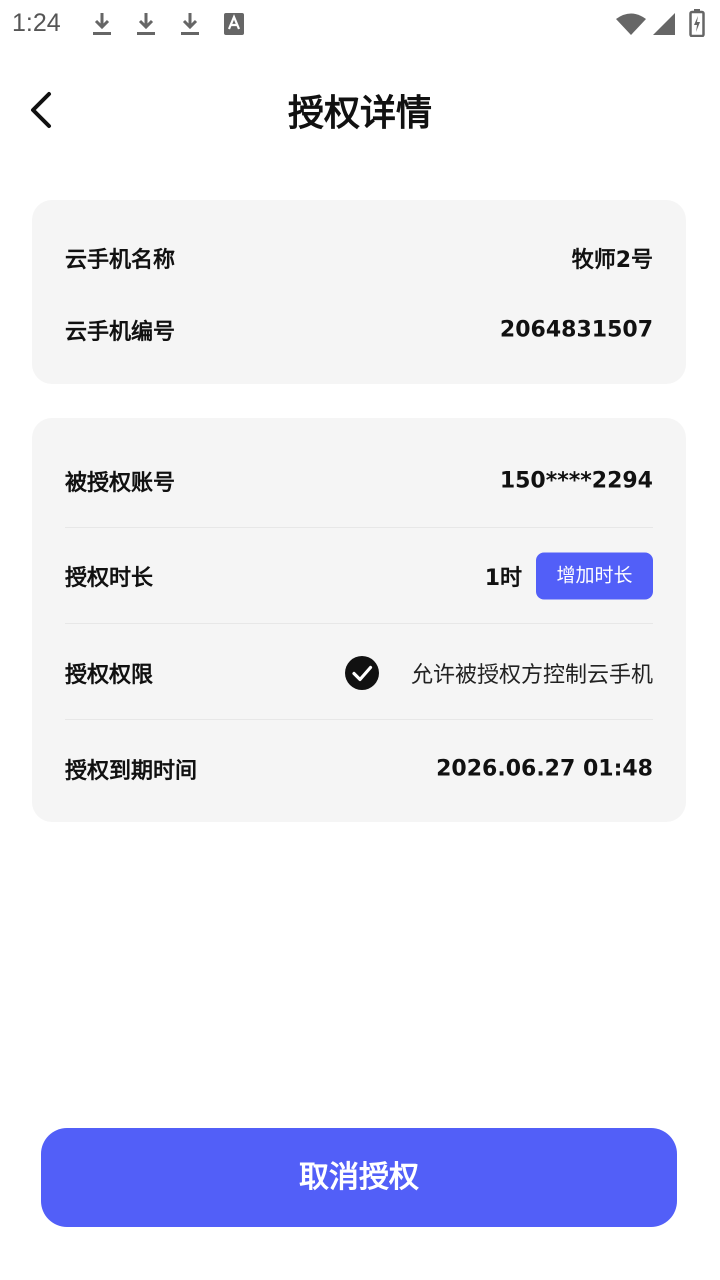  Describe the element at coordinates (120, 332) in the screenshot. I see `device-id-label: 云手机编号` at that location.